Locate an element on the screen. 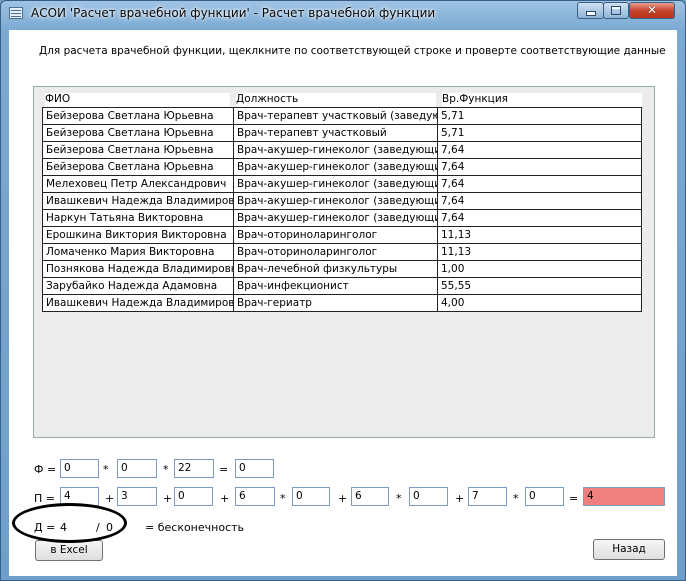 This screenshot has width=686, height=581. phi-operator-2: * is located at coordinates (166, 469).